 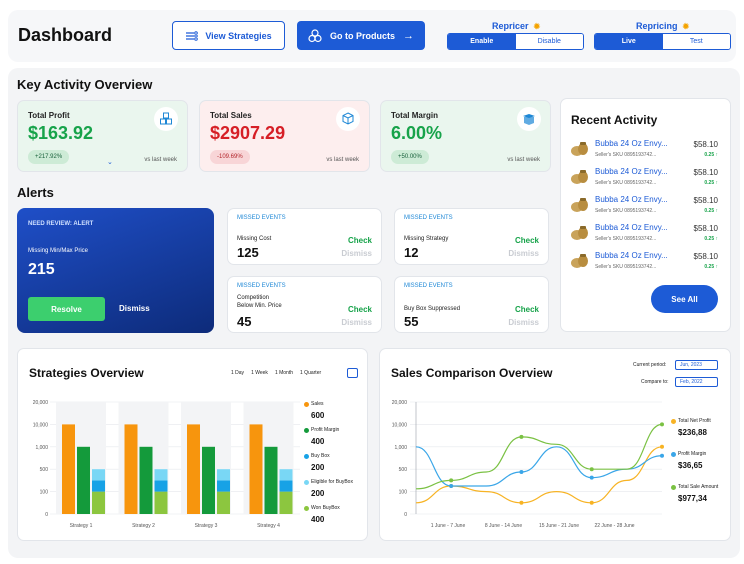 I want to click on alerts-title: Alerts, so click(x=35, y=192).